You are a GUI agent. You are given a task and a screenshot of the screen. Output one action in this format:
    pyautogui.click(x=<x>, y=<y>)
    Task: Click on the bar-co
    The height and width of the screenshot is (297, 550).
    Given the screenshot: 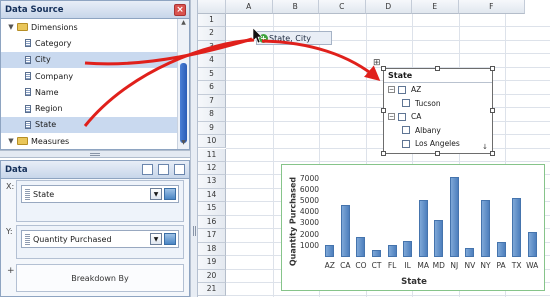 What is the action you would take?
    pyautogui.click(x=361, y=246)
    